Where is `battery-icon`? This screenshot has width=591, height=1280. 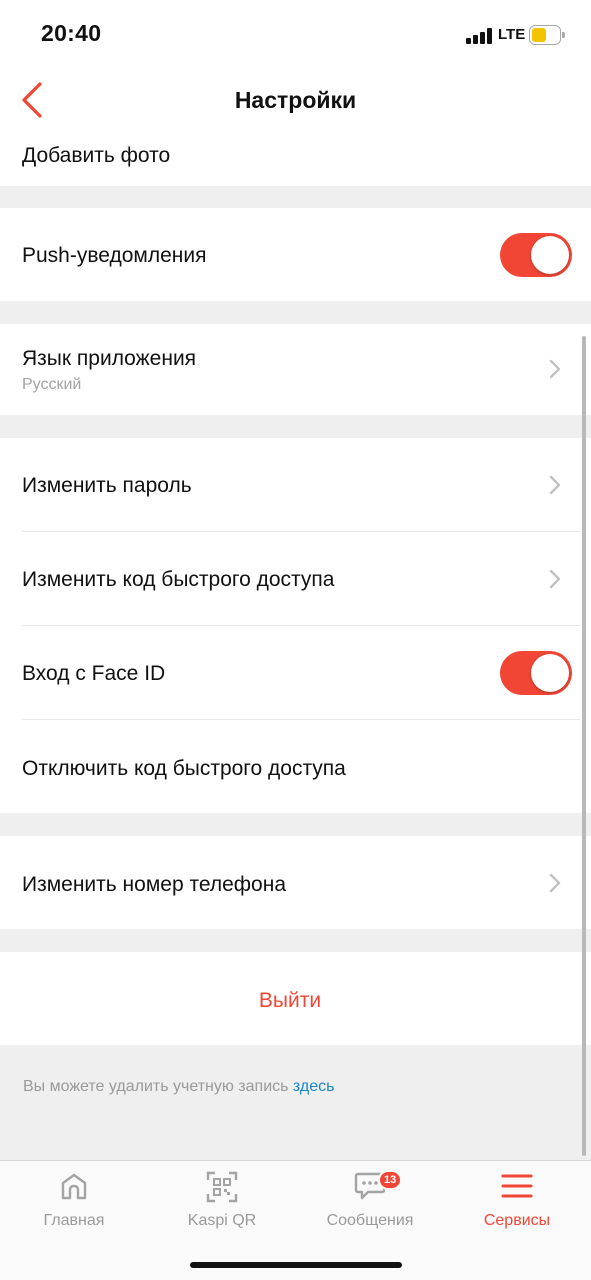 battery-icon is located at coordinates (547, 35).